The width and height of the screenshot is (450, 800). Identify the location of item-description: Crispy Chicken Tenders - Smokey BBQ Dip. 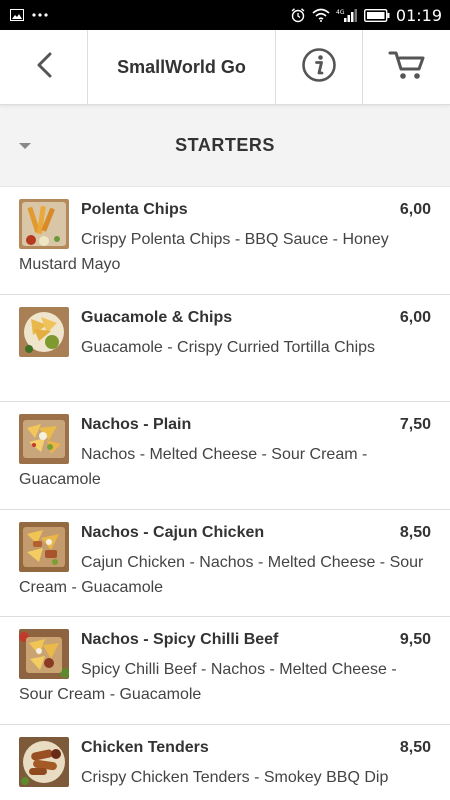
(235, 777).